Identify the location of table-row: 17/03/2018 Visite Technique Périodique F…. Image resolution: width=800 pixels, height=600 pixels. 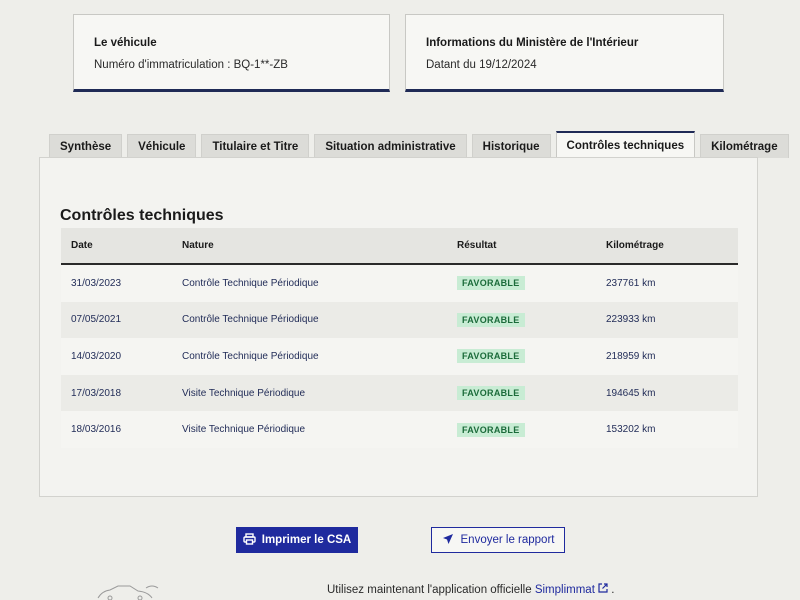
(399, 393).